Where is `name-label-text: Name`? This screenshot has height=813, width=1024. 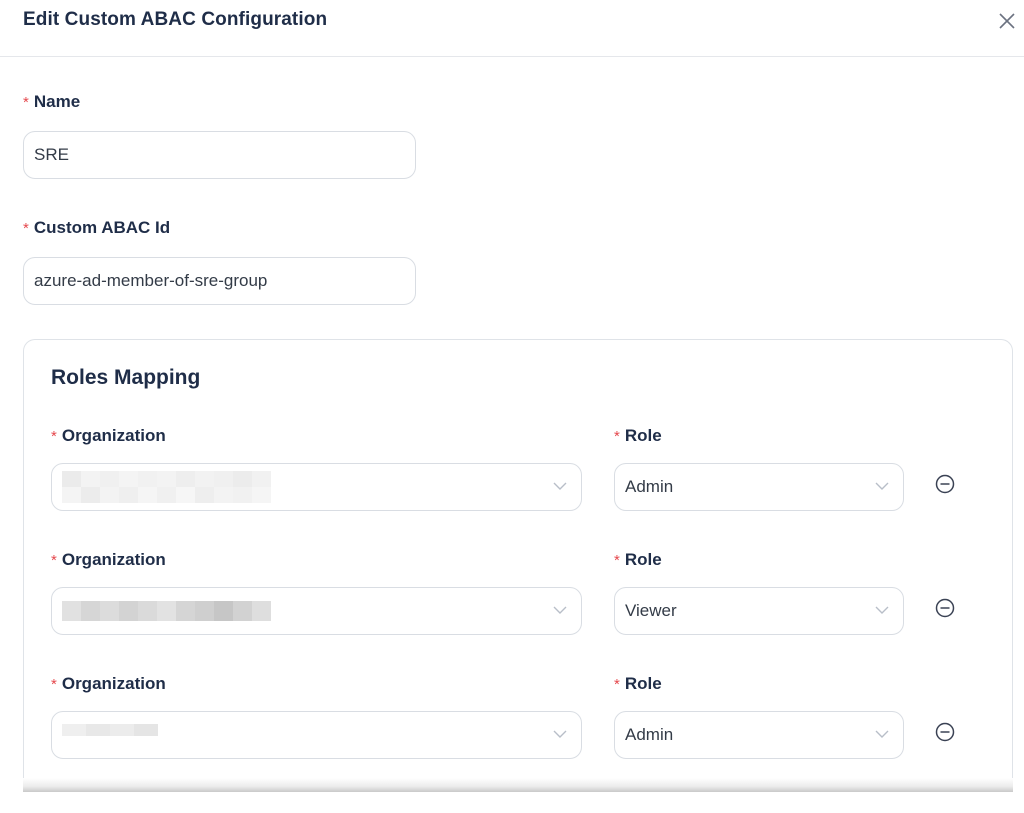 name-label-text: Name is located at coordinates (57, 101).